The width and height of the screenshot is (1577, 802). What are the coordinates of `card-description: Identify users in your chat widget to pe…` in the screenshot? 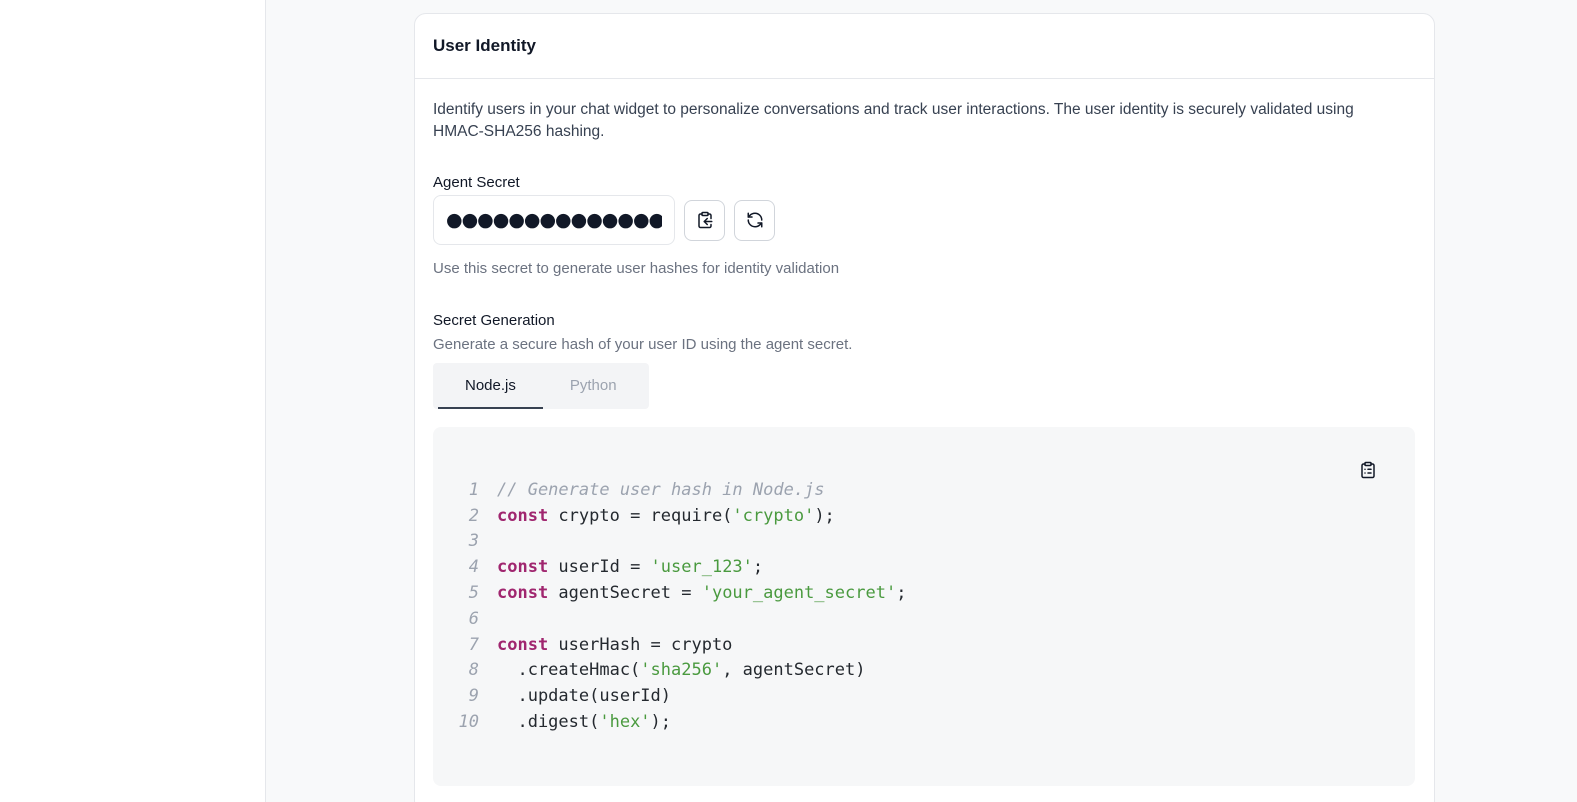 It's located at (893, 120).